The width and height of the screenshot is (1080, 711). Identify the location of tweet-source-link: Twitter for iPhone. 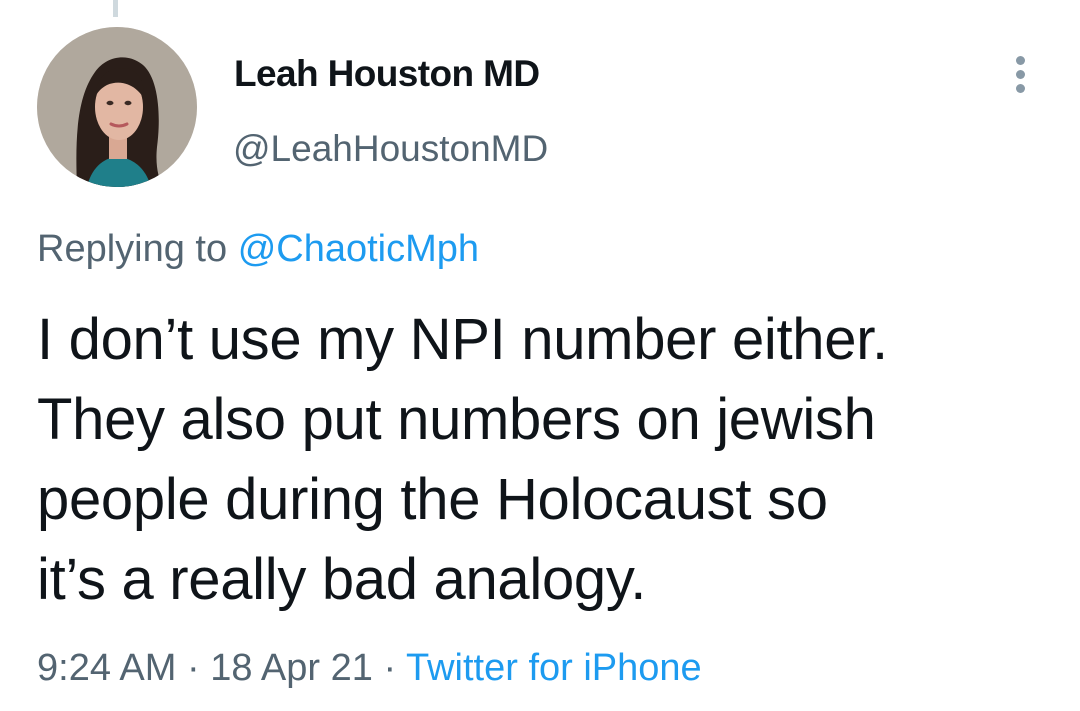
(554, 668).